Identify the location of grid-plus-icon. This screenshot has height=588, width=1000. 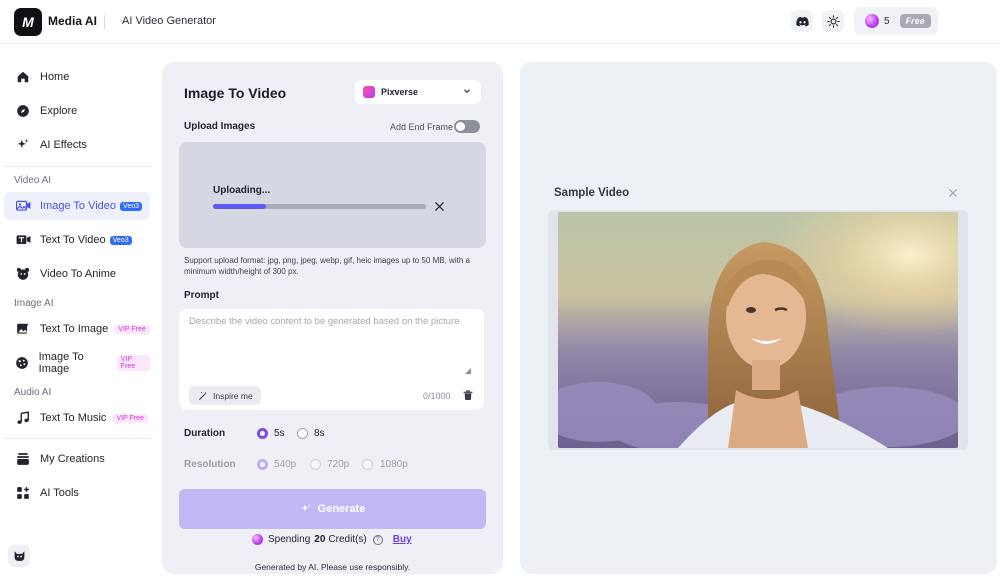
(23, 493).